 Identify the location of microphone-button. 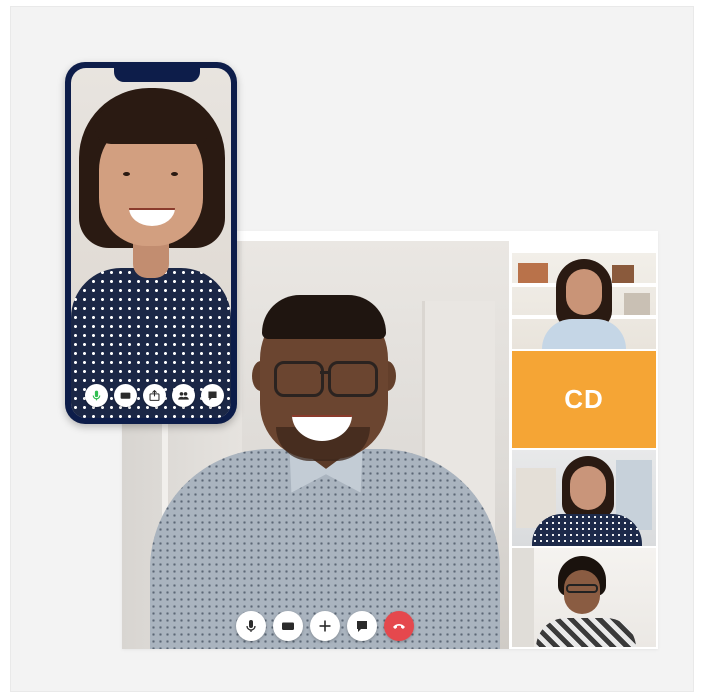
(251, 626).